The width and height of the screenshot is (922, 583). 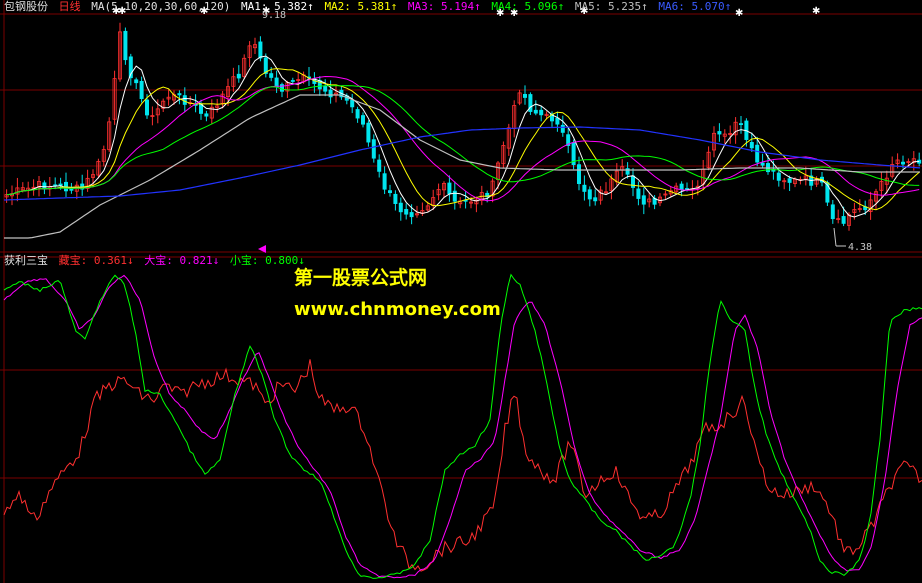 What do you see at coordinates (182, 260) in the screenshot?
I see `dabao-value: 大宝: 0.821↓` at bounding box center [182, 260].